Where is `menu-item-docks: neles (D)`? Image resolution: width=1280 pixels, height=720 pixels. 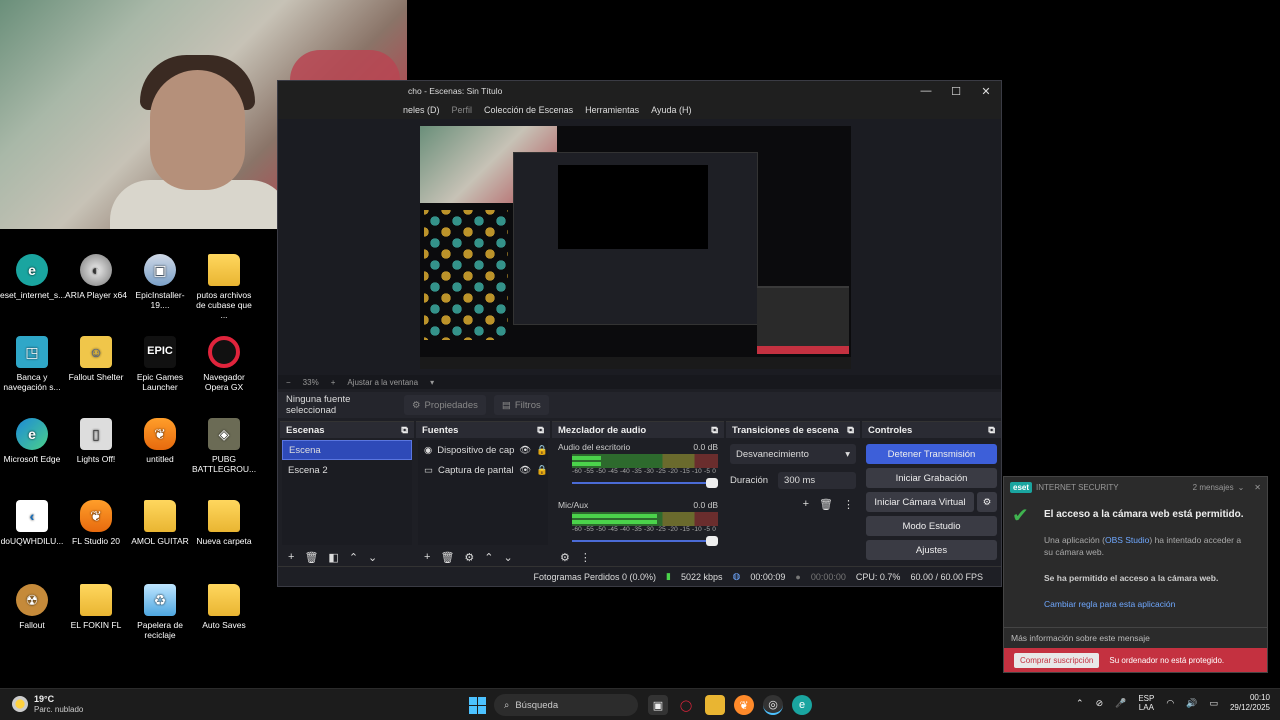 menu-item-docks: neles (D) is located at coordinates (421, 110).